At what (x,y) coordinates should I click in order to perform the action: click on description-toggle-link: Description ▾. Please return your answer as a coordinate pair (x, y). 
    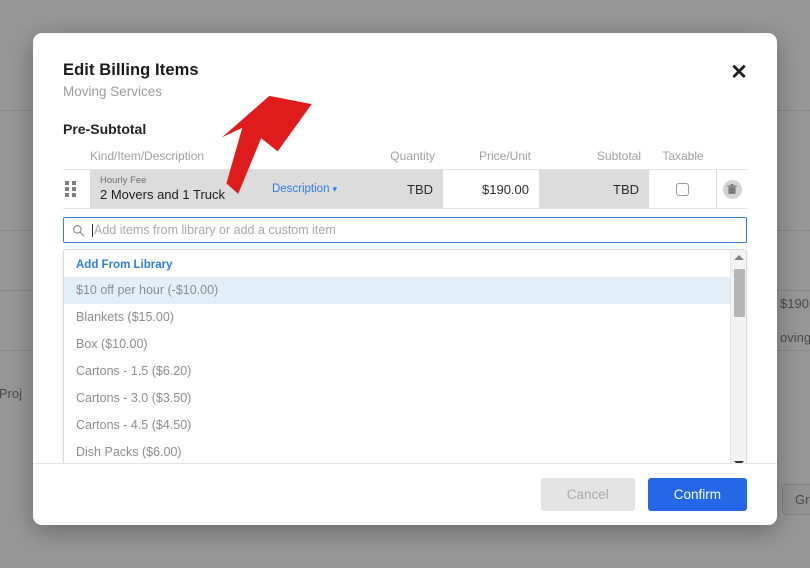
    Looking at the image, I should click on (304, 189).